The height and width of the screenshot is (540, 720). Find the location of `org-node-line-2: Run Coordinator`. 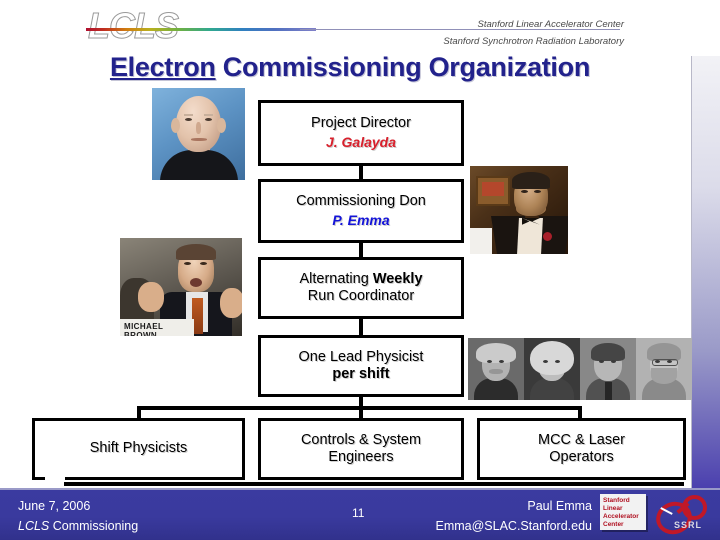

org-node-line-2: Run Coordinator is located at coordinates (361, 296).